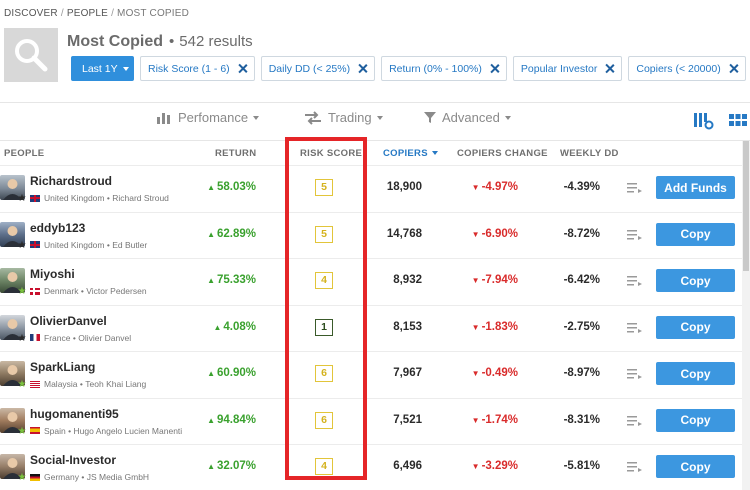 The image size is (750, 490). What do you see at coordinates (211, 41) in the screenshot?
I see `results-count: • 542 results` at bounding box center [211, 41].